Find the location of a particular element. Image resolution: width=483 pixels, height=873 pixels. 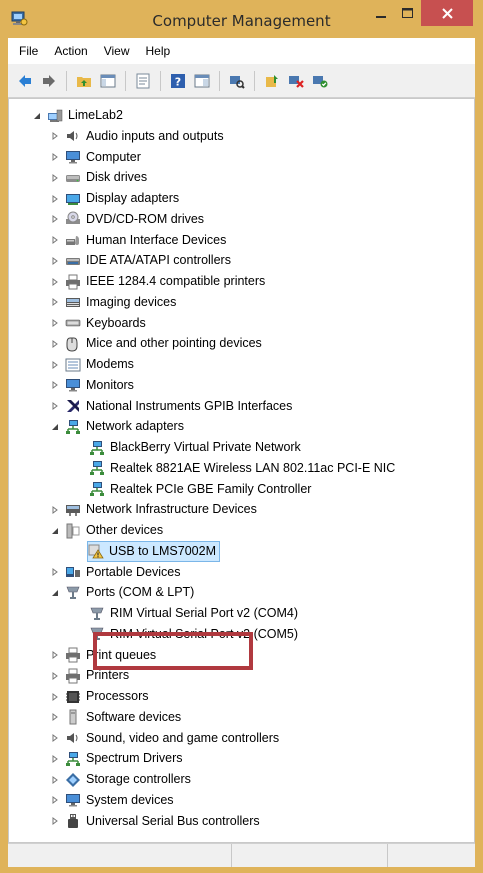

tree-node-dvd-cd-rom-drives: DVD/CD-ROM drives is located at coordinates (126, 219).